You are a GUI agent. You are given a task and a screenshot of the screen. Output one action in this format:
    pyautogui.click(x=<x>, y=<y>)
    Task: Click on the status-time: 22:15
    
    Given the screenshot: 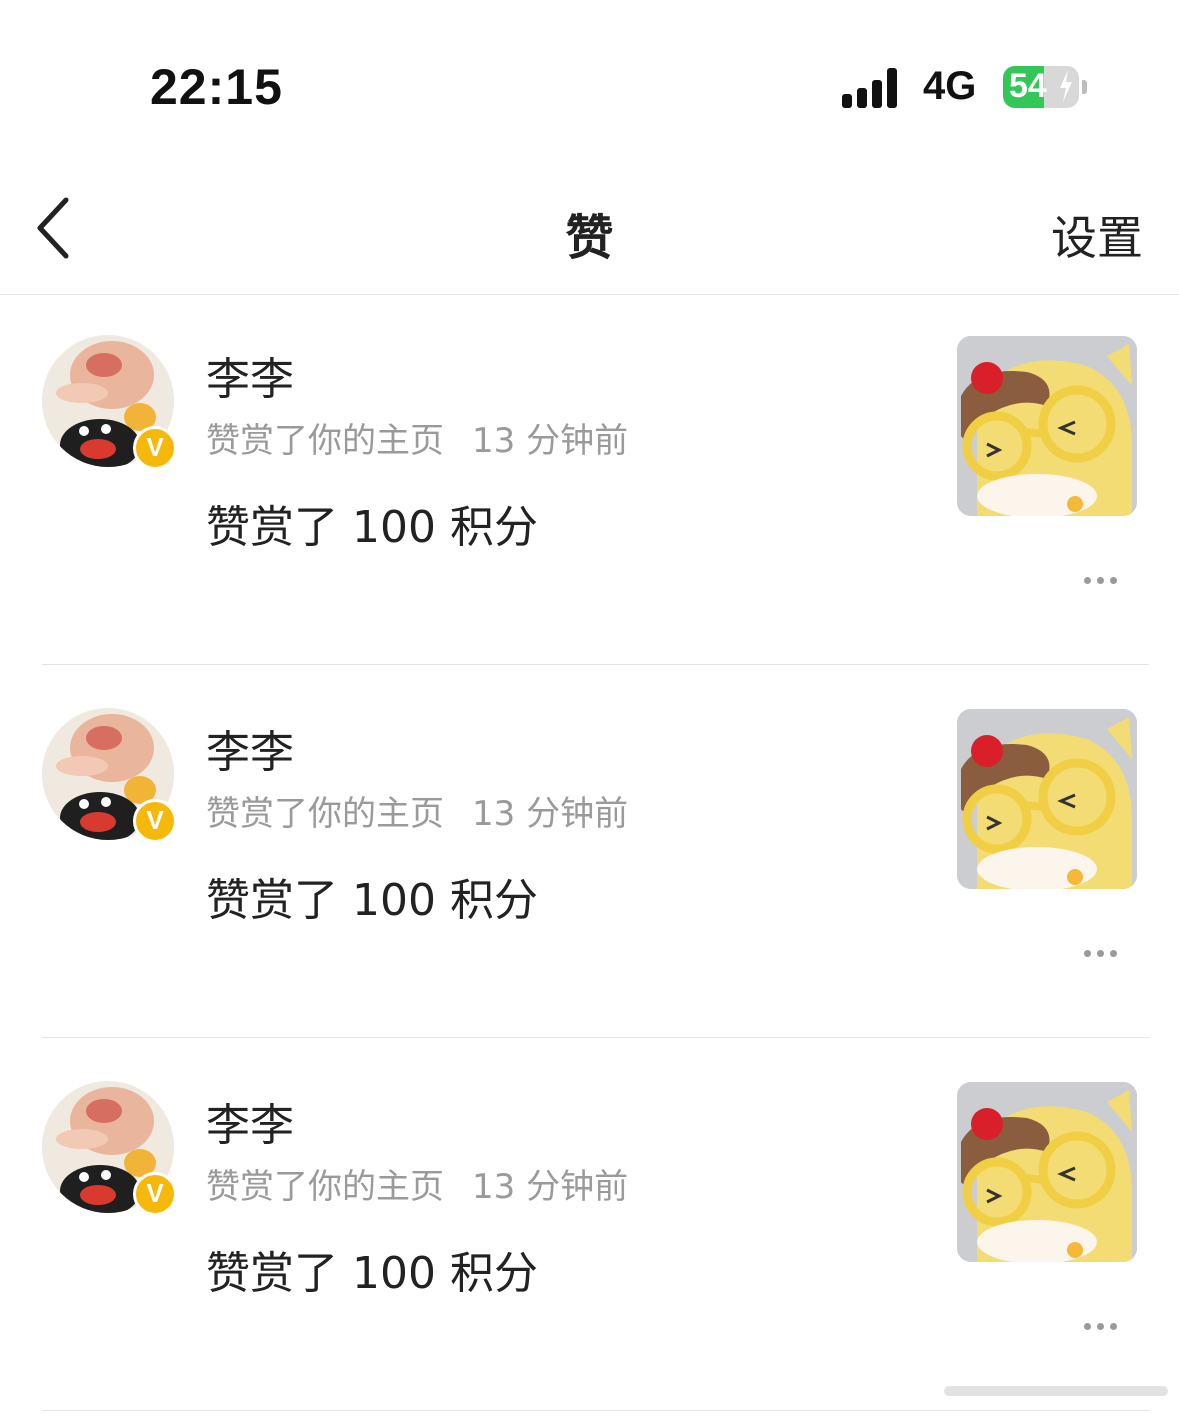 What is the action you would take?
    pyautogui.click(x=216, y=87)
    